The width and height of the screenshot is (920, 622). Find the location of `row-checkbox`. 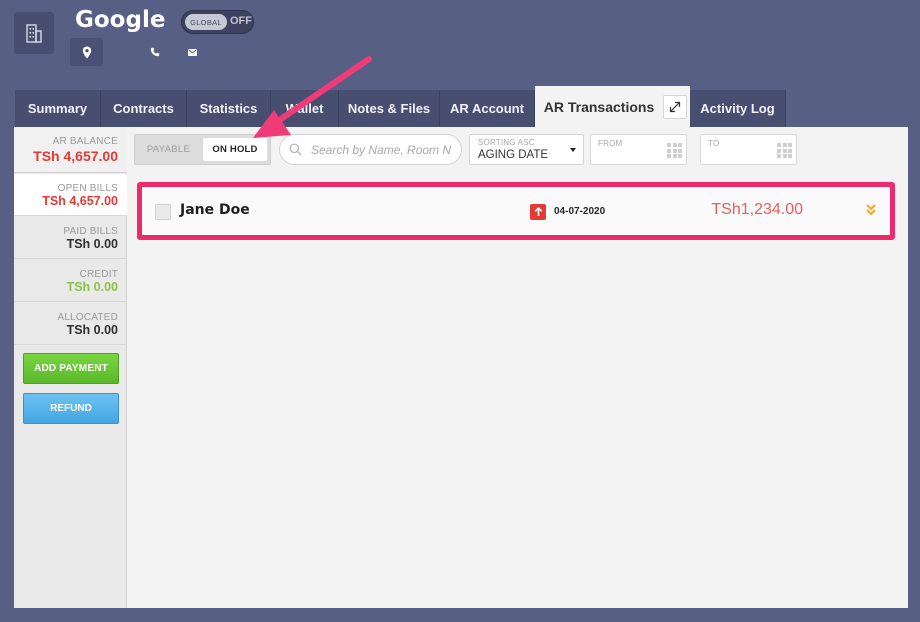

row-checkbox is located at coordinates (163, 212).